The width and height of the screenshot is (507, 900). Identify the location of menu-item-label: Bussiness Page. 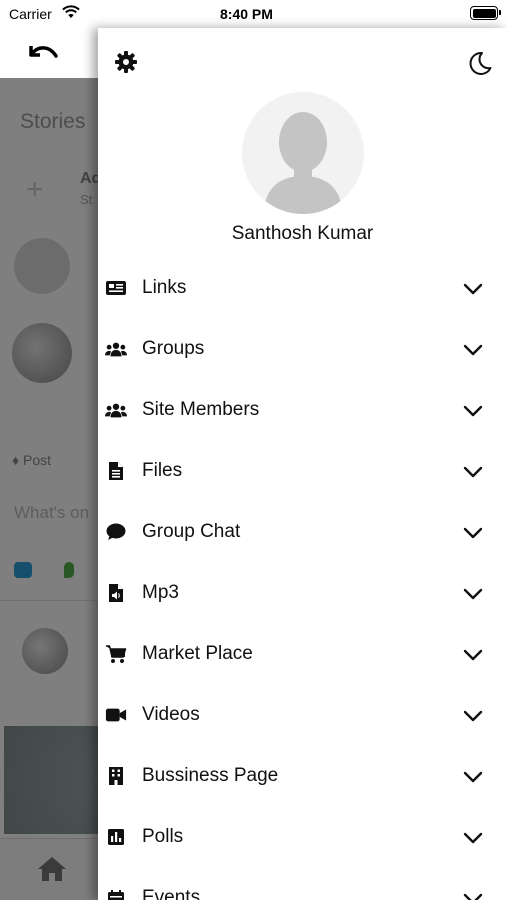
(210, 775).